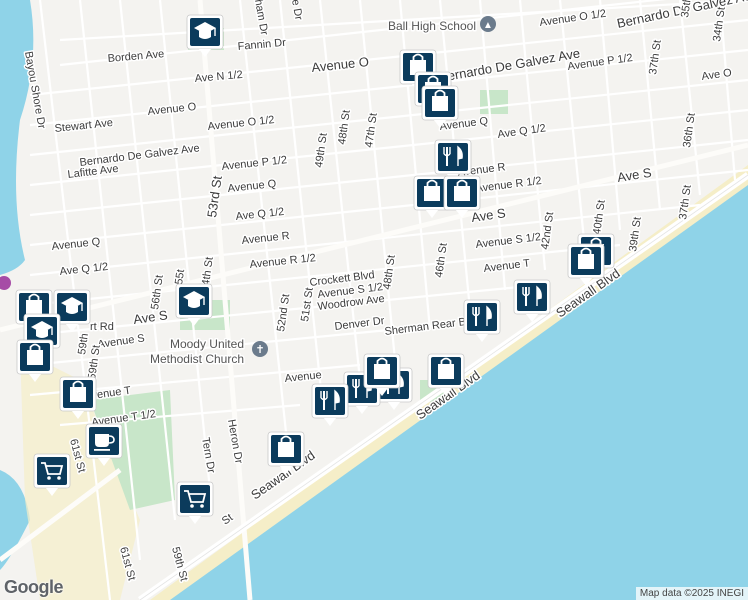 Image resolution: width=748 pixels, height=600 pixels. What do you see at coordinates (34, 587) in the screenshot?
I see `google-logo: Google` at bounding box center [34, 587].